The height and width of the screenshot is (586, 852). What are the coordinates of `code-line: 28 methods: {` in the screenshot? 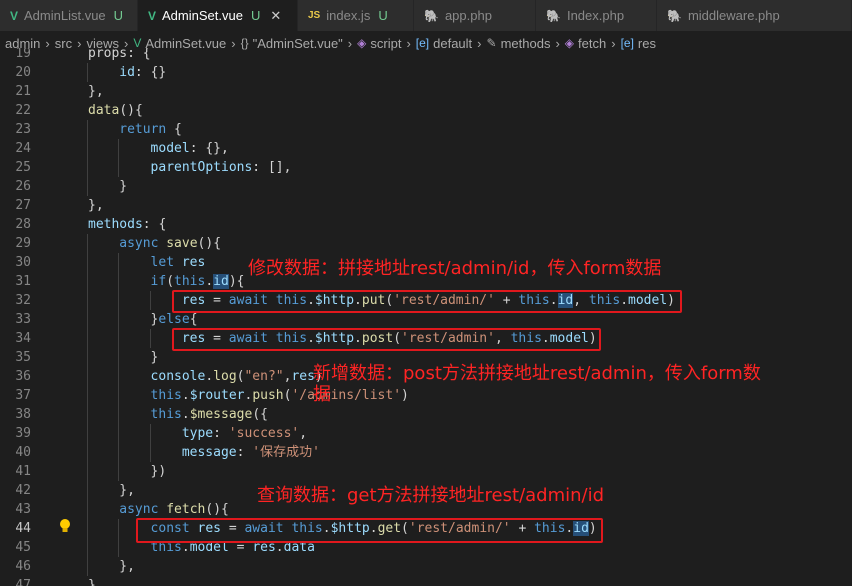 It's located at (426, 224).